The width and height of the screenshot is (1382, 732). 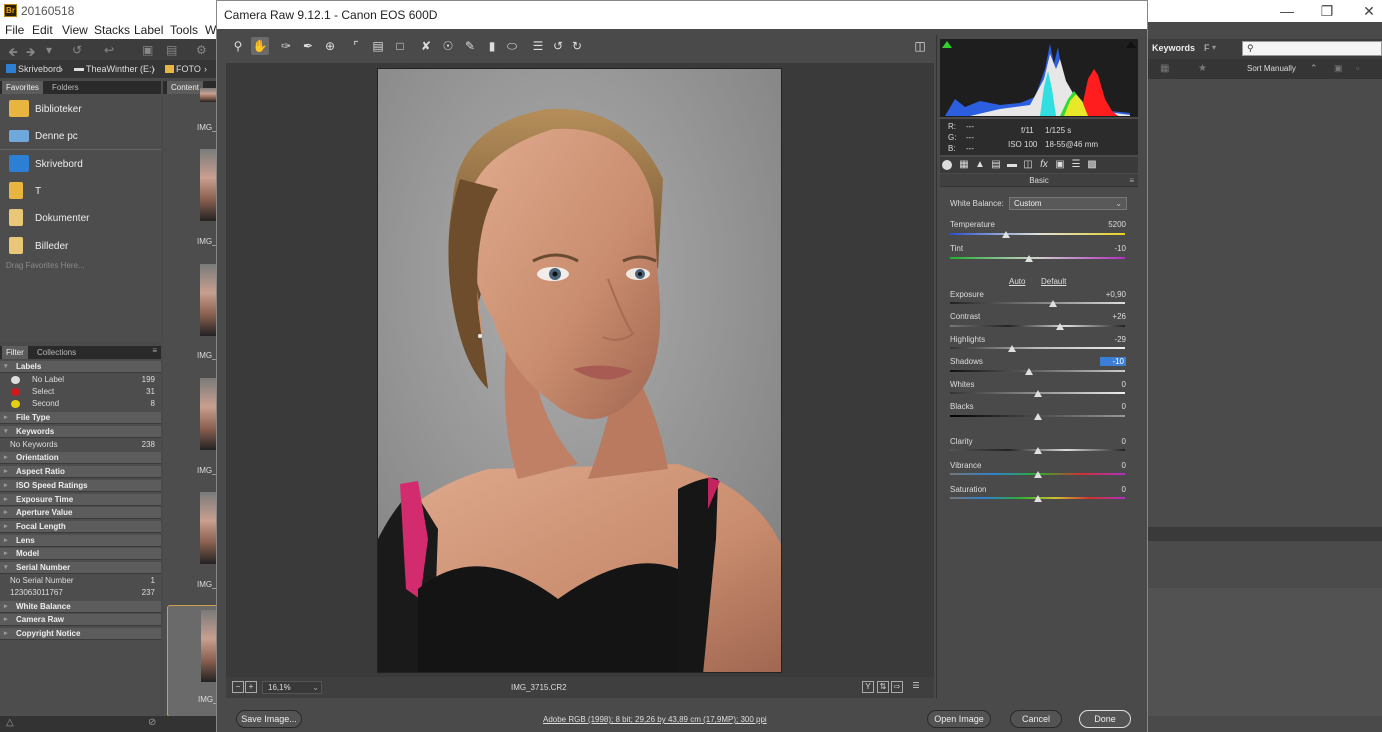 What do you see at coordinates (188, 69) in the screenshot?
I see `path-folder: FOTO` at bounding box center [188, 69].